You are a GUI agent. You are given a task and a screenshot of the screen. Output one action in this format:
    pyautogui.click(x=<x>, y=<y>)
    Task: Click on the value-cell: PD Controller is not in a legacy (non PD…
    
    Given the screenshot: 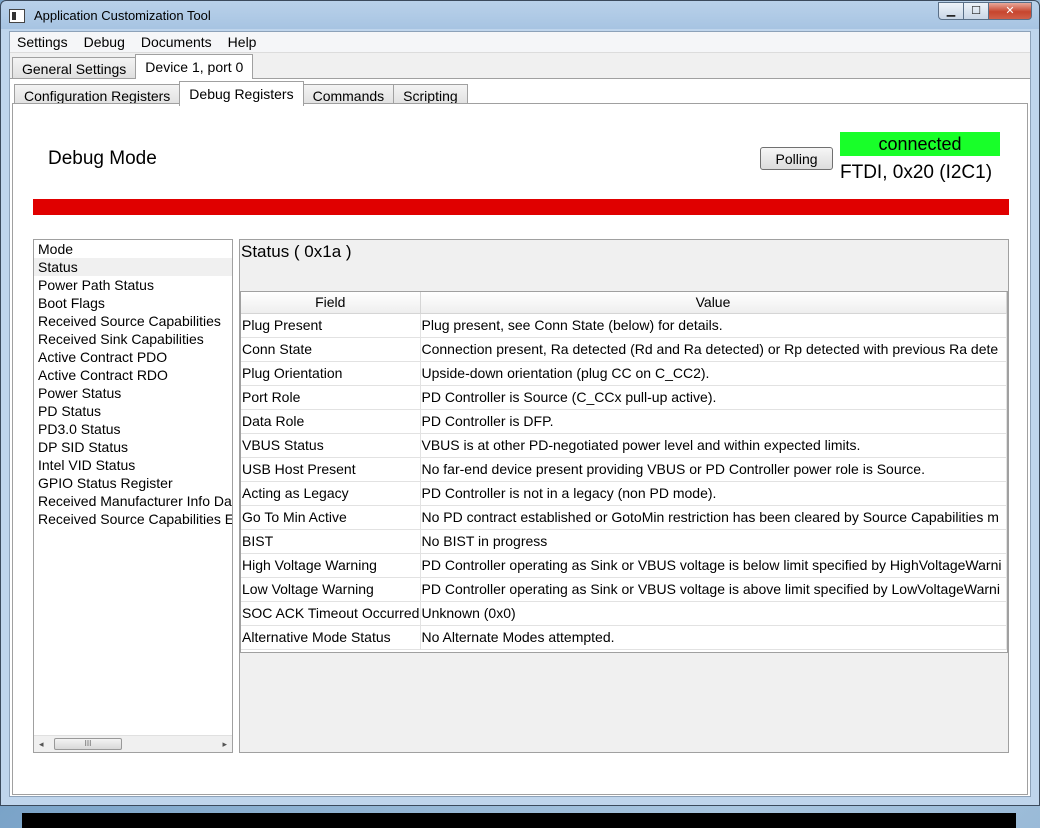 What is the action you would take?
    pyautogui.click(x=713, y=493)
    